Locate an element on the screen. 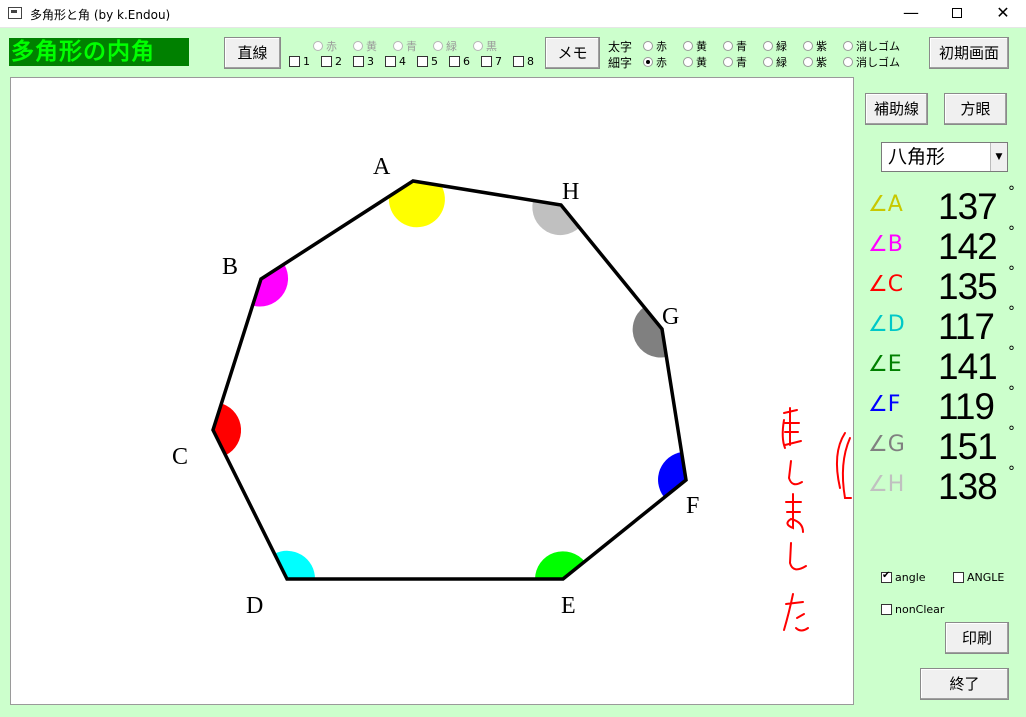 The image size is (1026, 717). angle-arc-a is located at coordinates (416, 204).